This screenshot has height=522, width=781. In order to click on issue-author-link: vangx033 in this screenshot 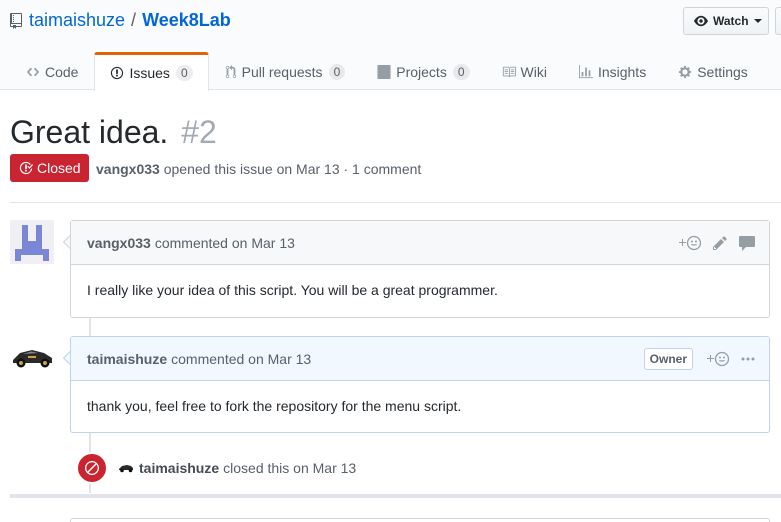, I will do `click(128, 169)`.